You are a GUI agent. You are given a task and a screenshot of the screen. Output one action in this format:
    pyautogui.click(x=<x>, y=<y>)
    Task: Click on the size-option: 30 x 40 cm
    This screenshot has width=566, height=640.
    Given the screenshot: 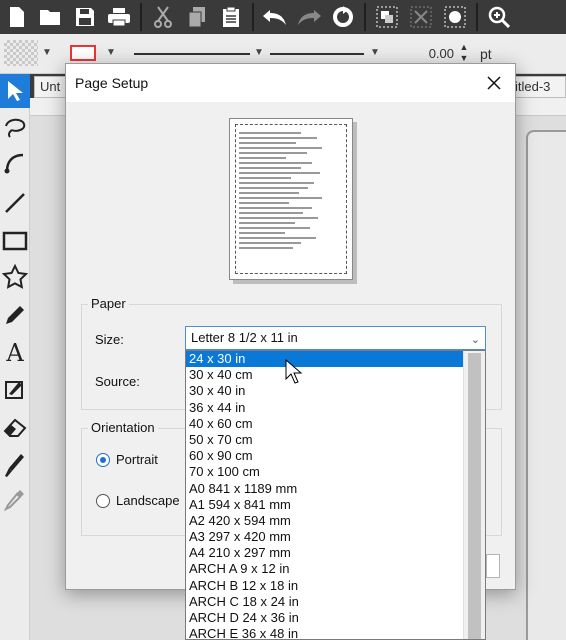 What is the action you would take?
    pyautogui.click(x=325, y=375)
    